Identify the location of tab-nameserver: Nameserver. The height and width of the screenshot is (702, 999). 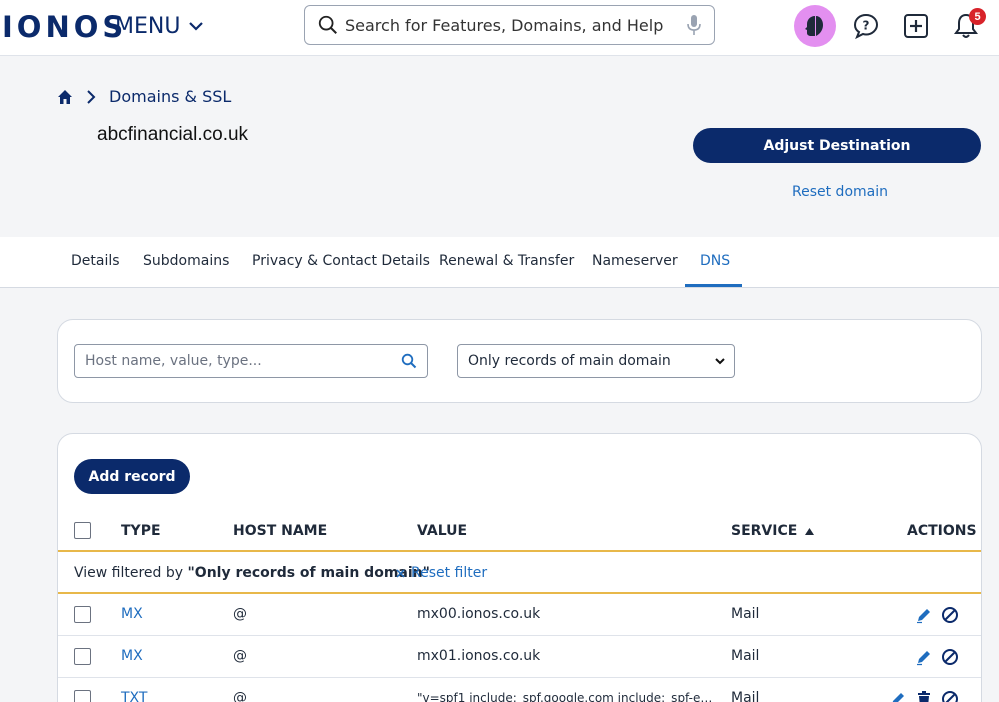
(635, 261).